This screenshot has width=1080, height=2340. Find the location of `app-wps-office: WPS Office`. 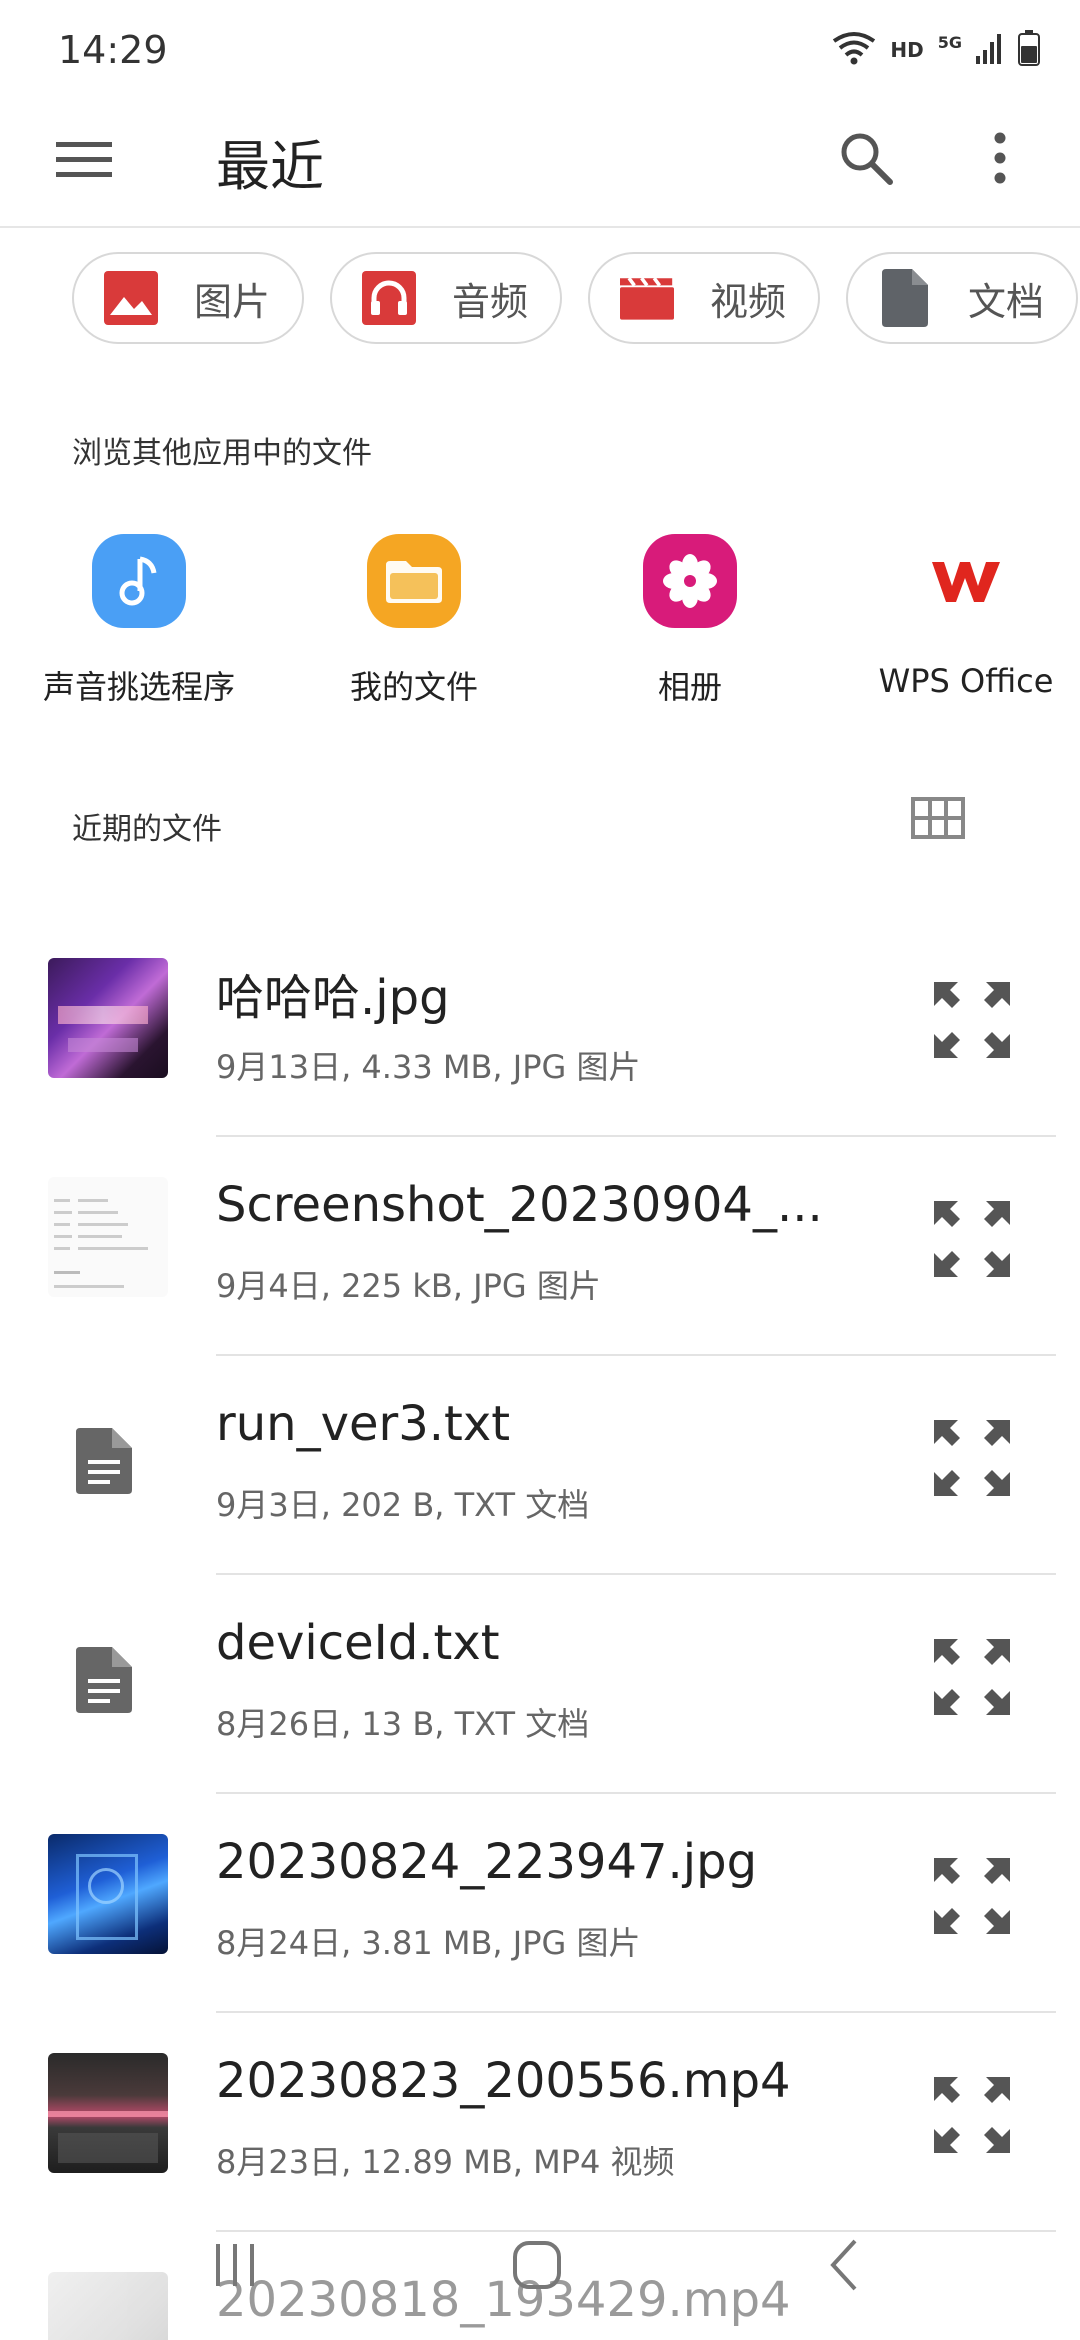

app-wps-office: WPS Office is located at coordinates (955, 617).